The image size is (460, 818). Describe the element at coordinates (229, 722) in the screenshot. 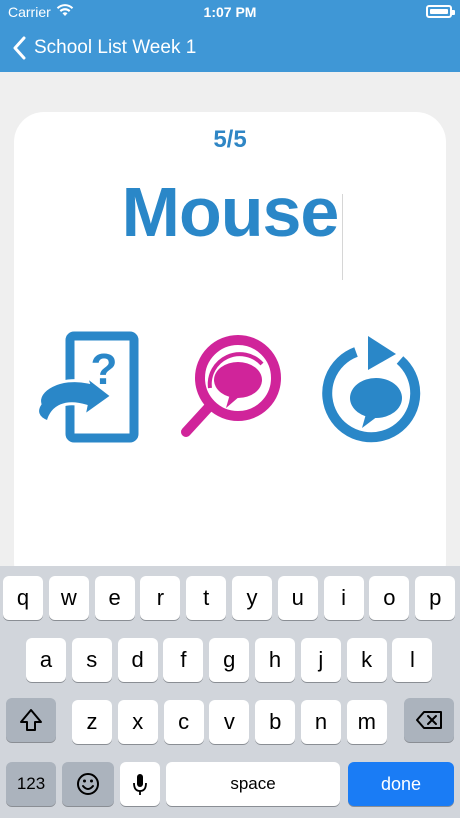

I see `key-v: v` at that location.